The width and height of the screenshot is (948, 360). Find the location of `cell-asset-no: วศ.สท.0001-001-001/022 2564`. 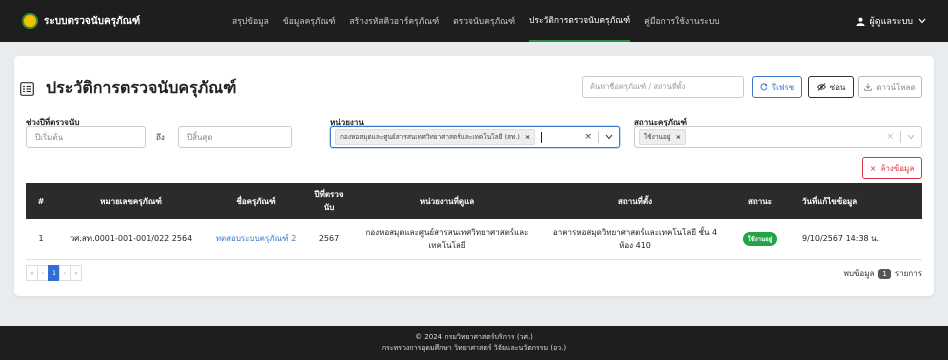

cell-asset-no: วศ.สท.0001-001-001/022 2564 is located at coordinates (131, 239).